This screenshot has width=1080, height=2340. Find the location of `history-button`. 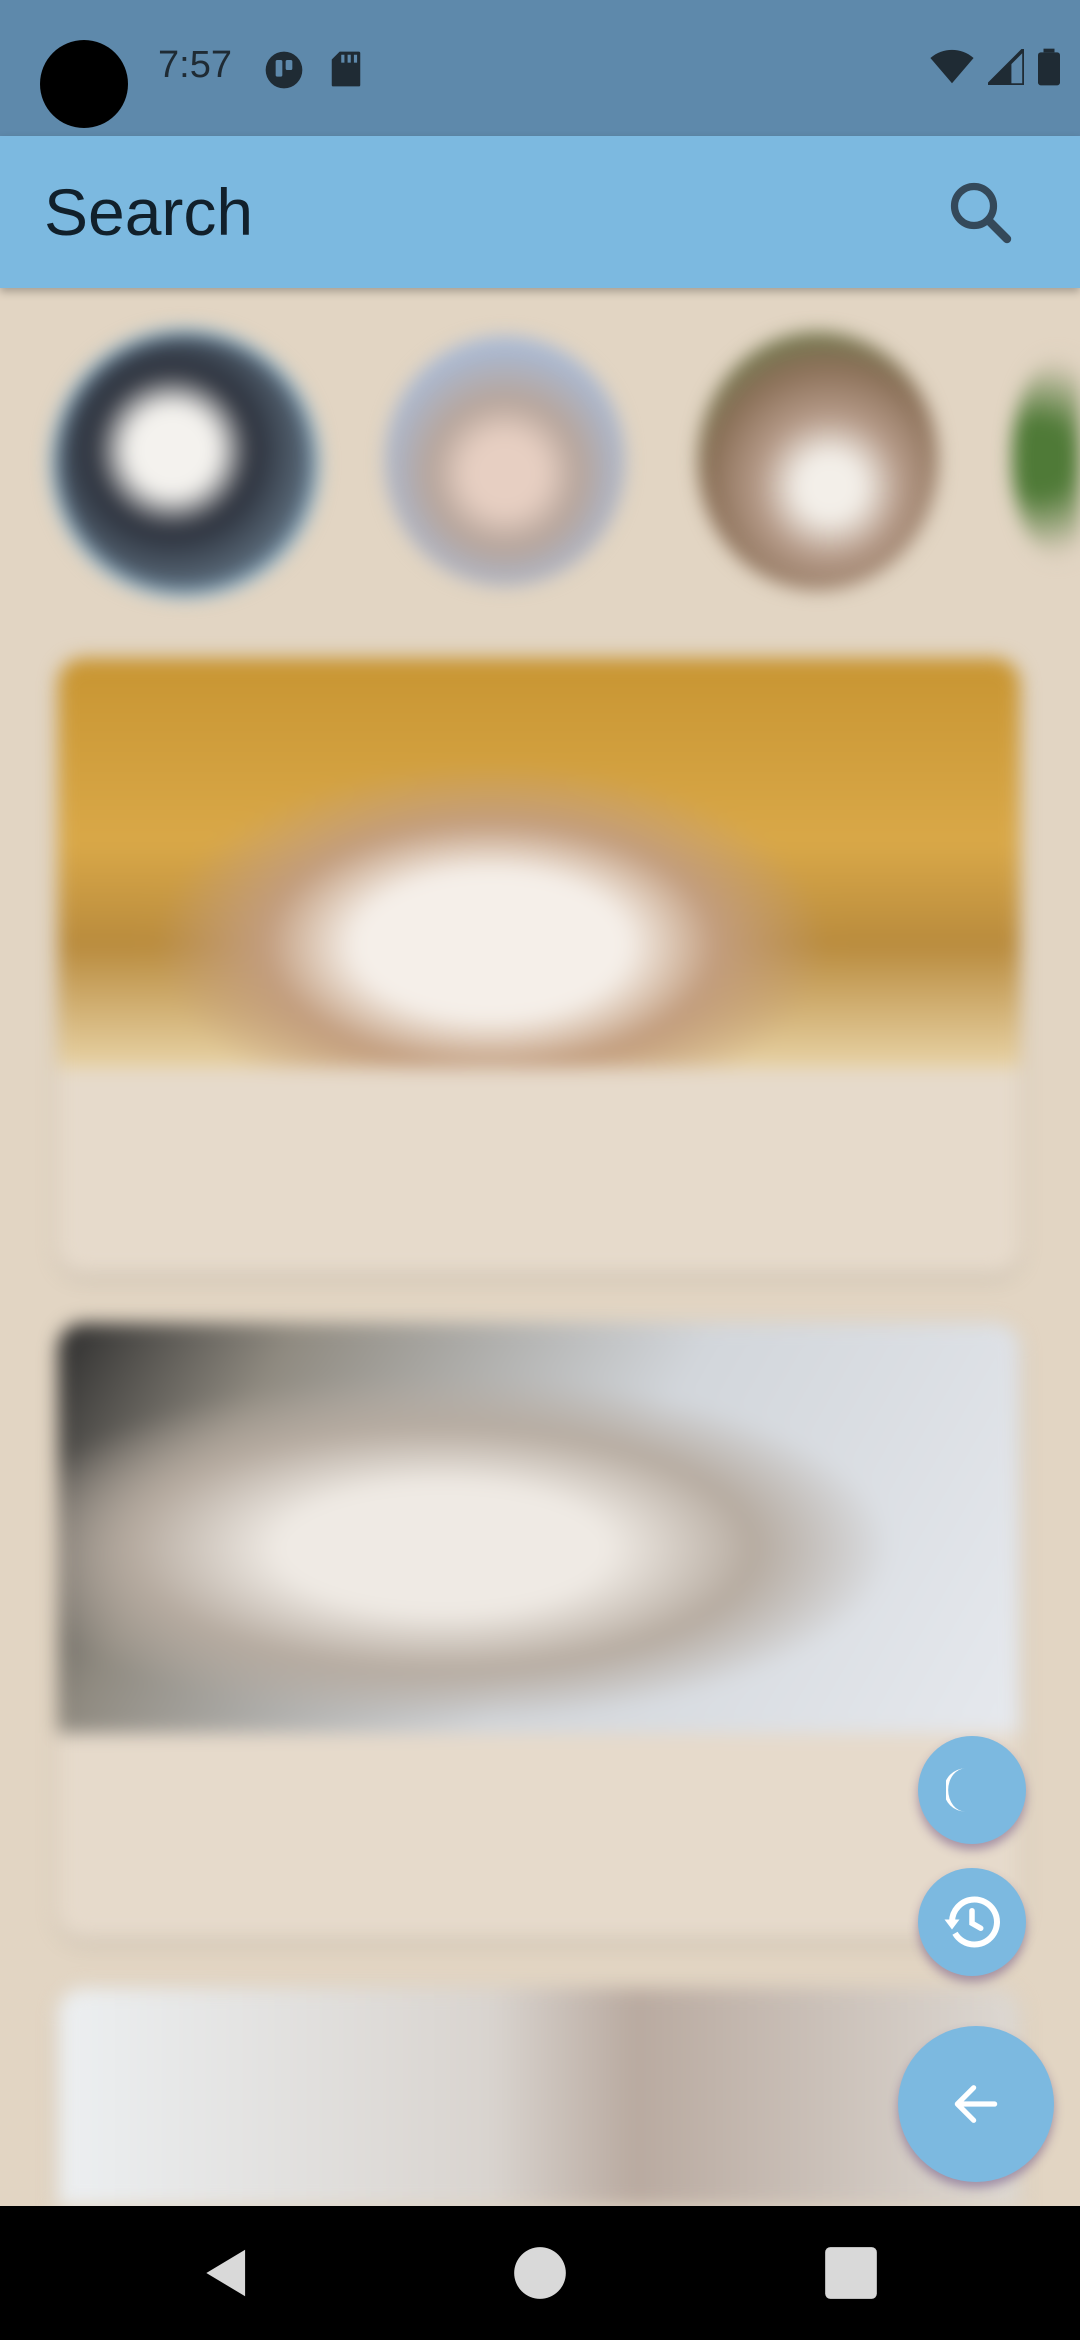

history-button is located at coordinates (972, 1922).